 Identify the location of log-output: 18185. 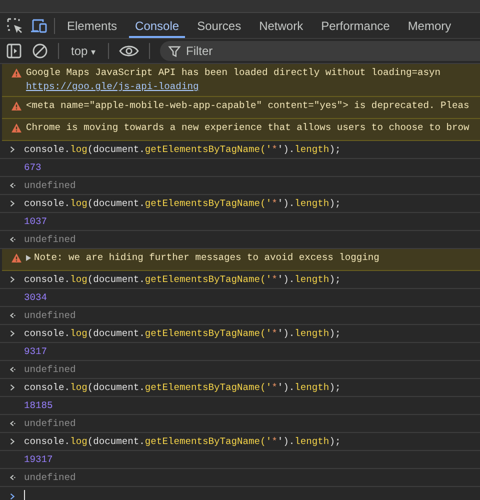
(38, 405).